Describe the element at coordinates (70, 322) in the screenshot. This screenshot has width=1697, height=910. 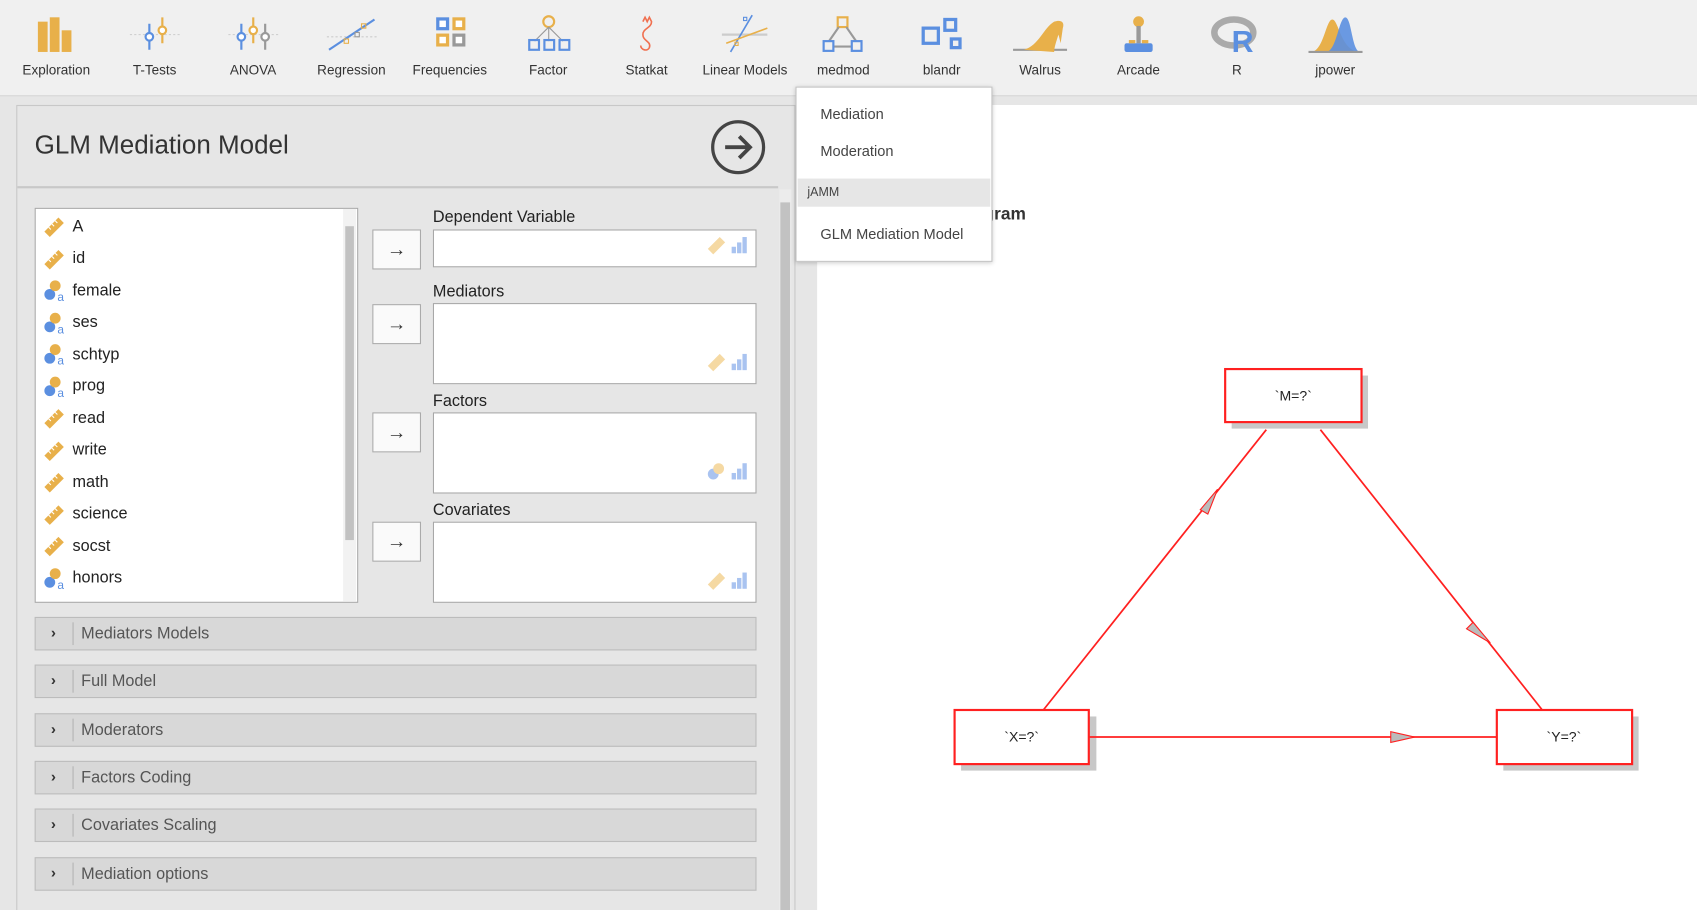
I see `variable-item: a ses` at that location.